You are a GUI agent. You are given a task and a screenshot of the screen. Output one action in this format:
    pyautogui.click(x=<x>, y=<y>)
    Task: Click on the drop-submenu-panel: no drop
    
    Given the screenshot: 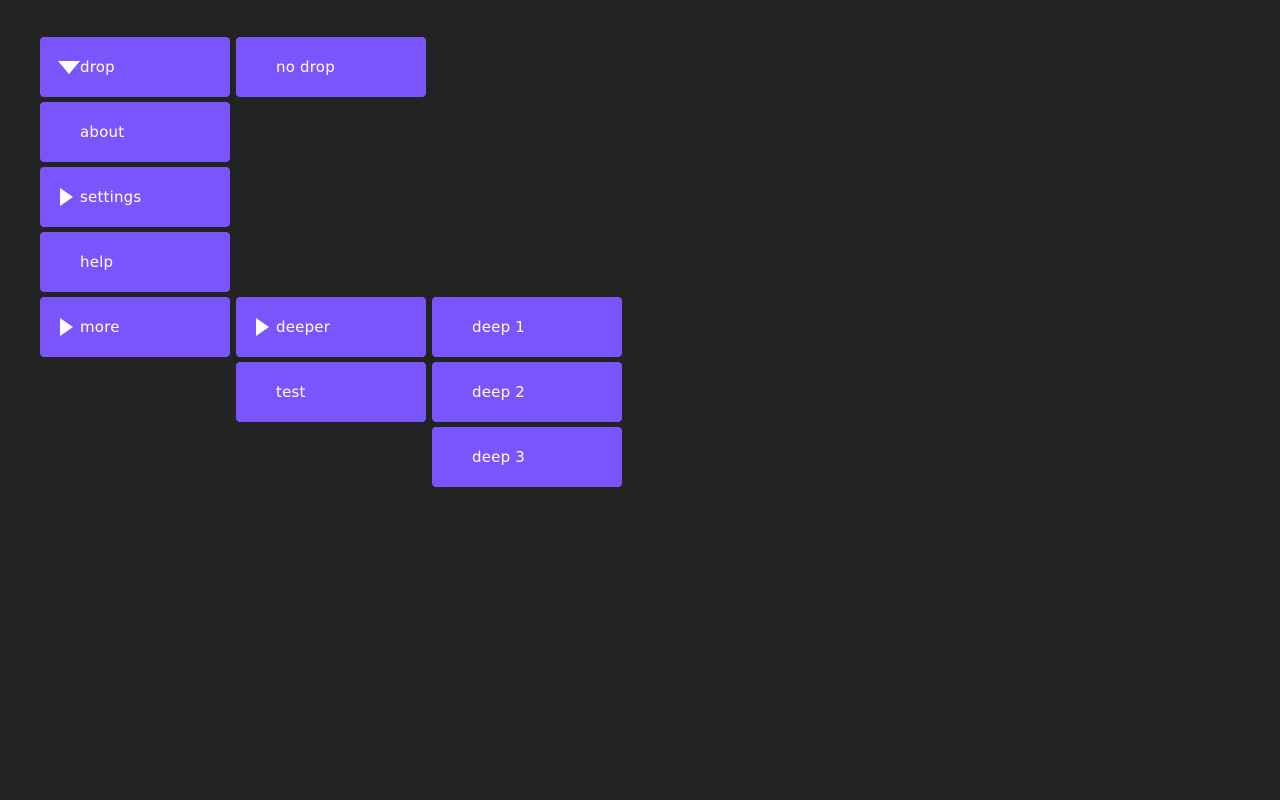 What is the action you would take?
    pyautogui.click(x=331, y=67)
    